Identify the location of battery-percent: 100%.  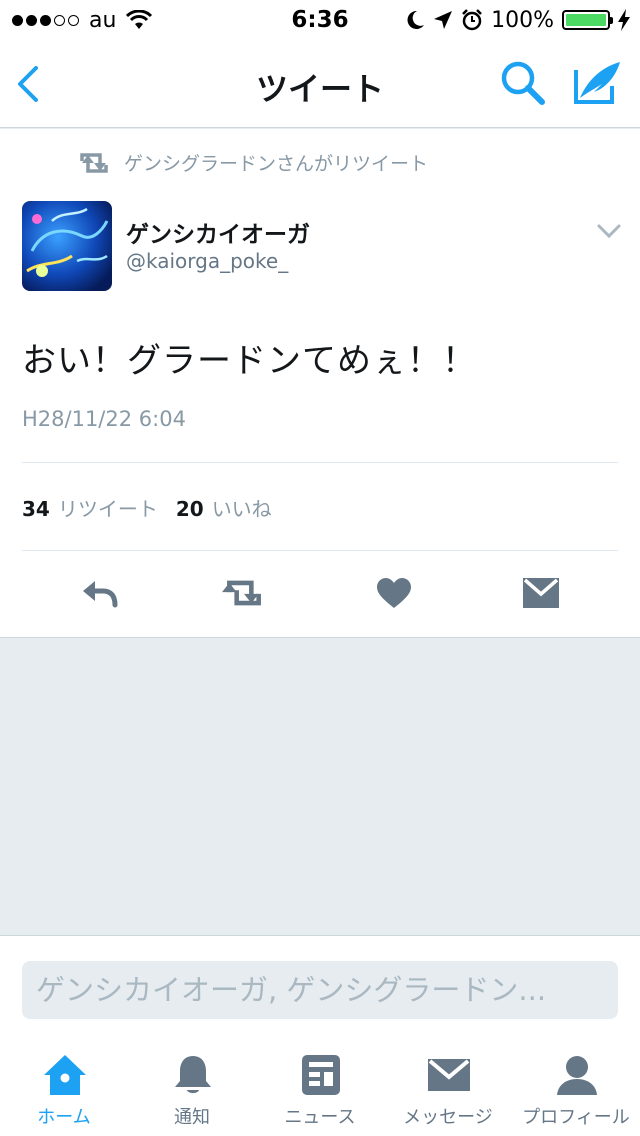
(522, 20).